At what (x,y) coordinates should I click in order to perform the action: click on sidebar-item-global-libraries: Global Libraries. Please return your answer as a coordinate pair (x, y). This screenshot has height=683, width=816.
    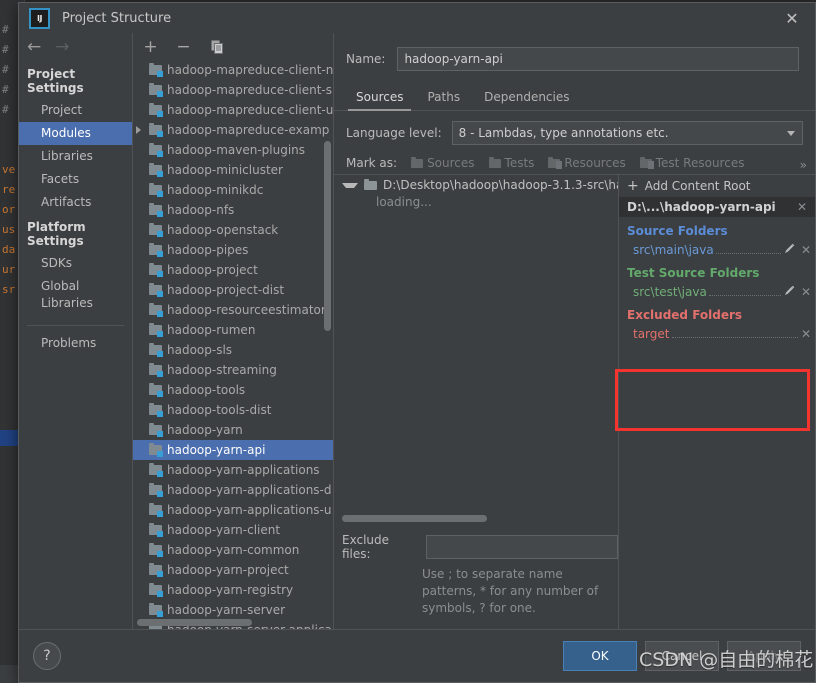
    Looking at the image, I should click on (75, 295).